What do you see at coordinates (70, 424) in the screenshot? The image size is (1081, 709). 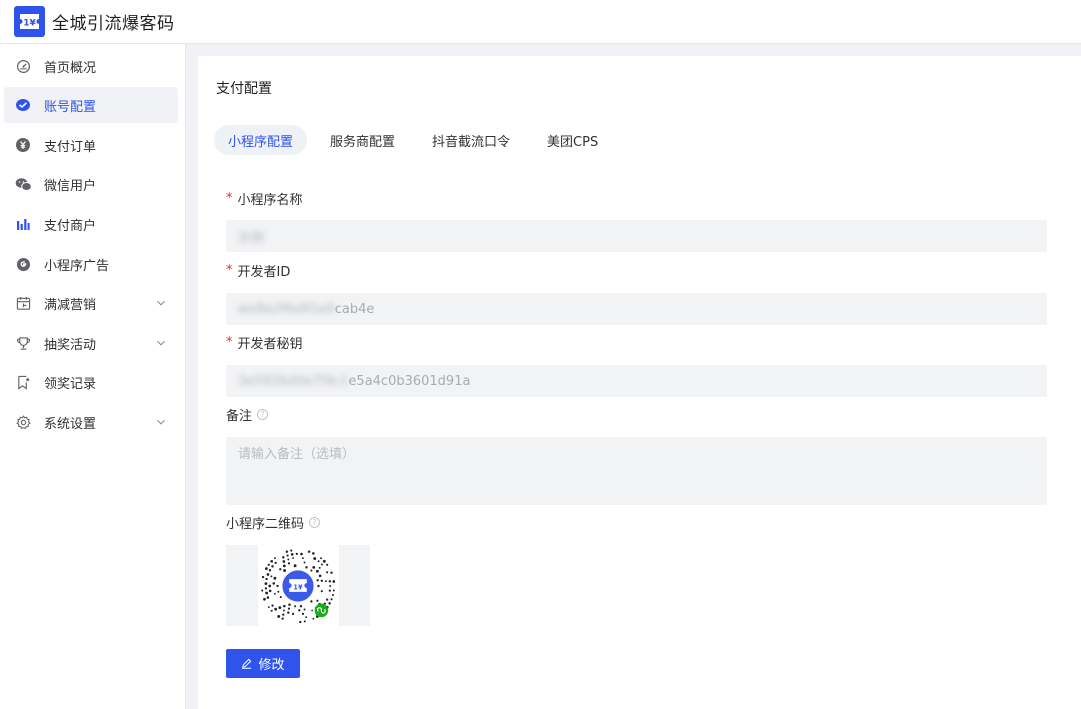 I see `sidebar-item-label: 系统设置` at bounding box center [70, 424].